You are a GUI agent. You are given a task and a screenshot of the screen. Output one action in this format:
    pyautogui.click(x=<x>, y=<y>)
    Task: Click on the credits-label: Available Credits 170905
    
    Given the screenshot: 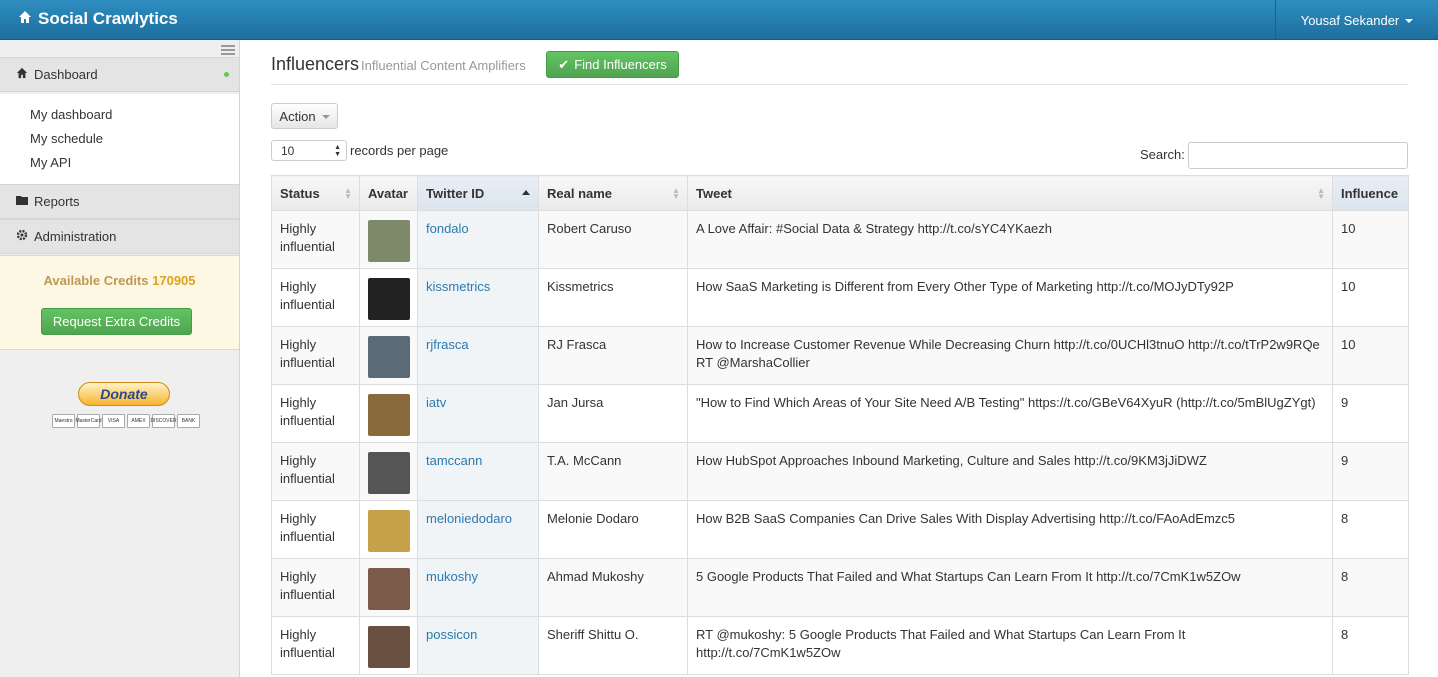 What is the action you would take?
    pyautogui.click(x=119, y=280)
    